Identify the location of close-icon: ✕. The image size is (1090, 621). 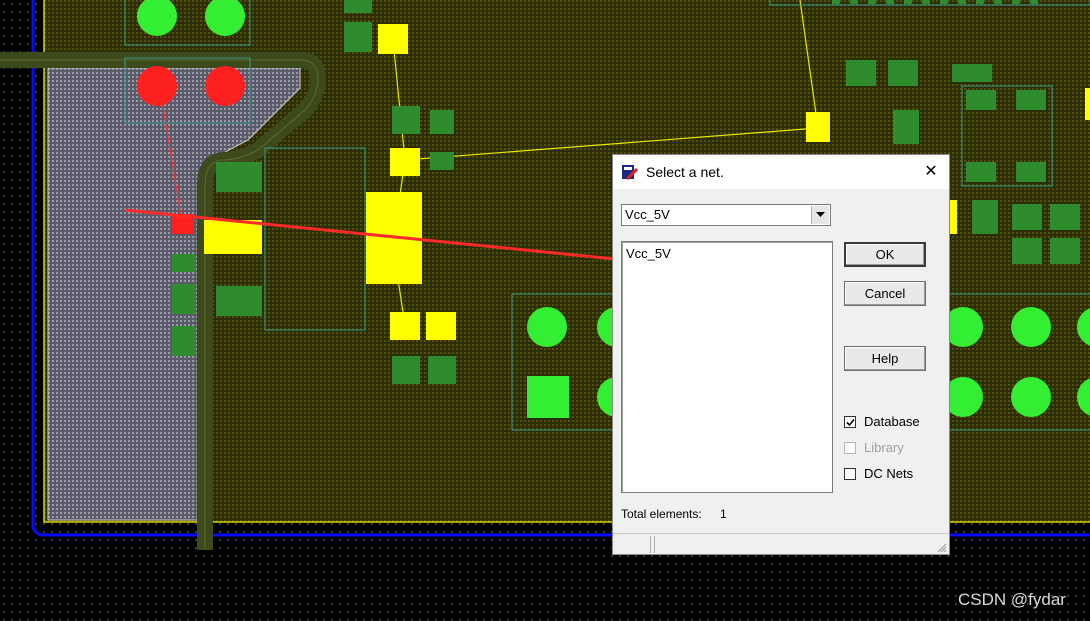
(931, 172).